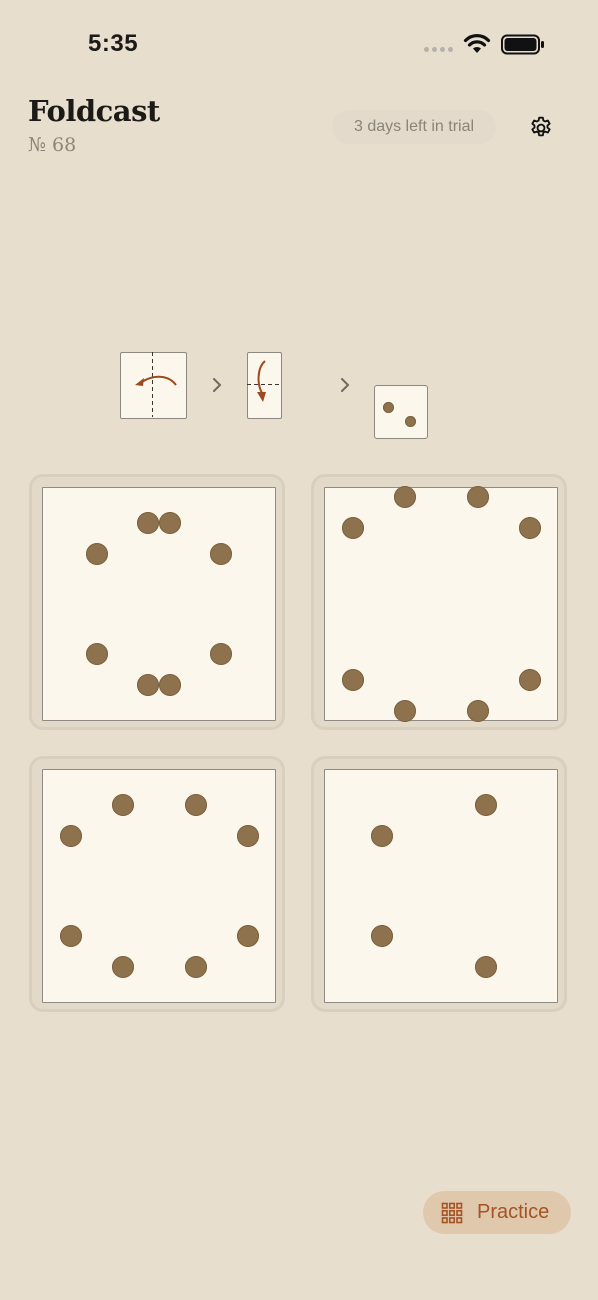 This screenshot has height=1300, width=598. I want to click on app-title: Foldcast, so click(94, 111).